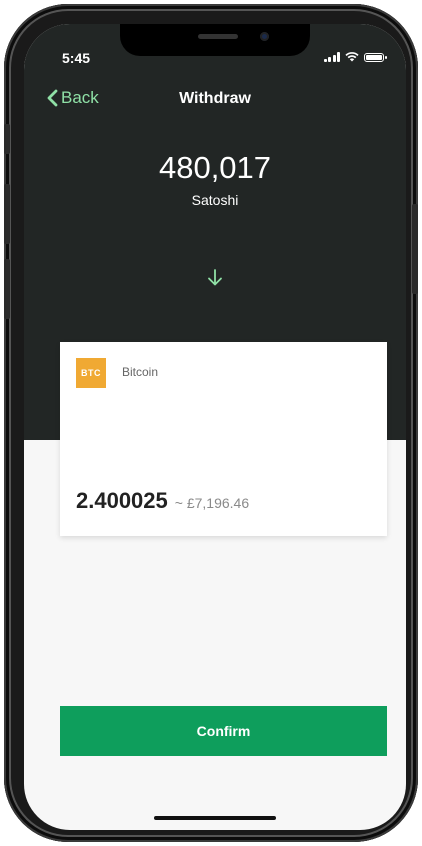 The image size is (422, 846). What do you see at coordinates (215, 98) in the screenshot?
I see `page-title: Withdraw` at bounding box center [215, 98].